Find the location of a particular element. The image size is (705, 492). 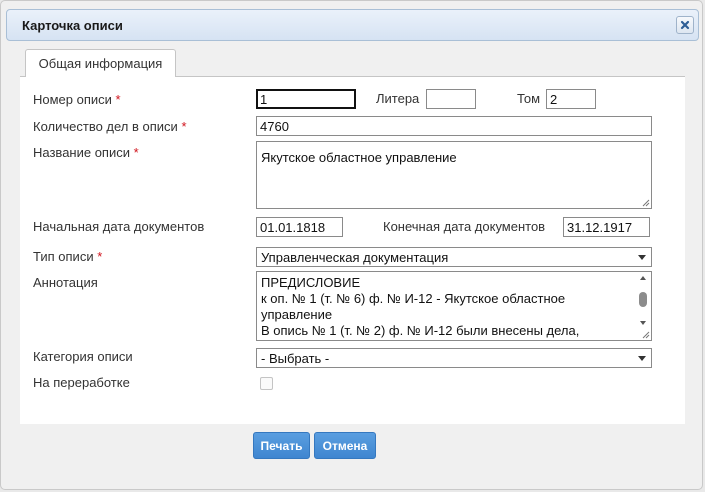

inventory-name-textarea: Якутское областное управление is located at coordinates (454, 175).